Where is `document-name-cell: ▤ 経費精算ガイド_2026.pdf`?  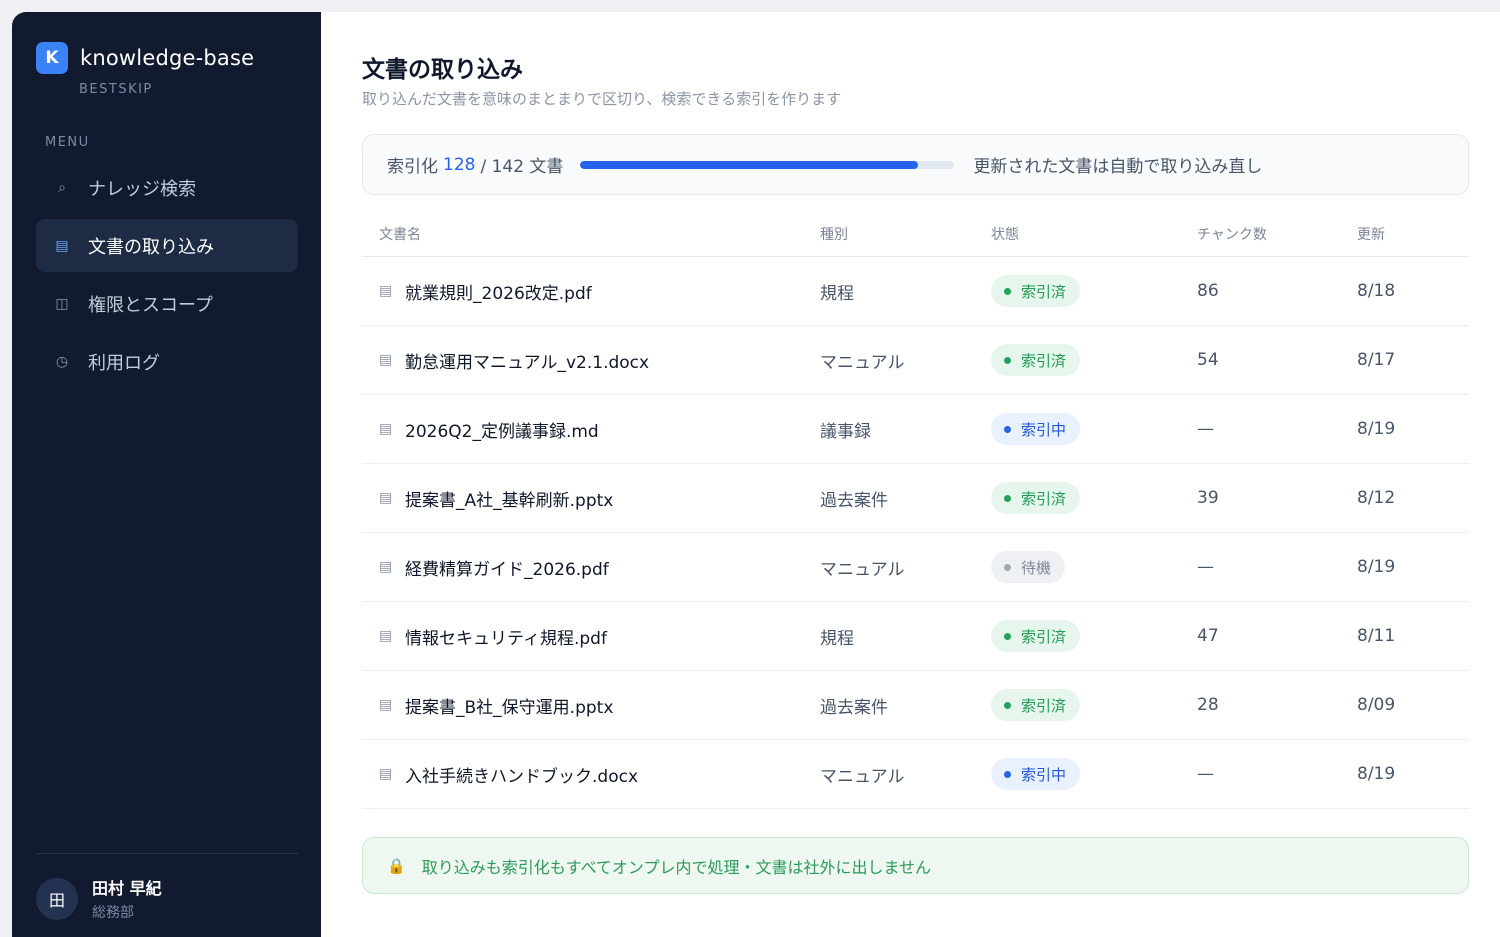
document-name-cell: ▤ 経費精算ガイド_2026.pdf is located at coordinates (591, 567).